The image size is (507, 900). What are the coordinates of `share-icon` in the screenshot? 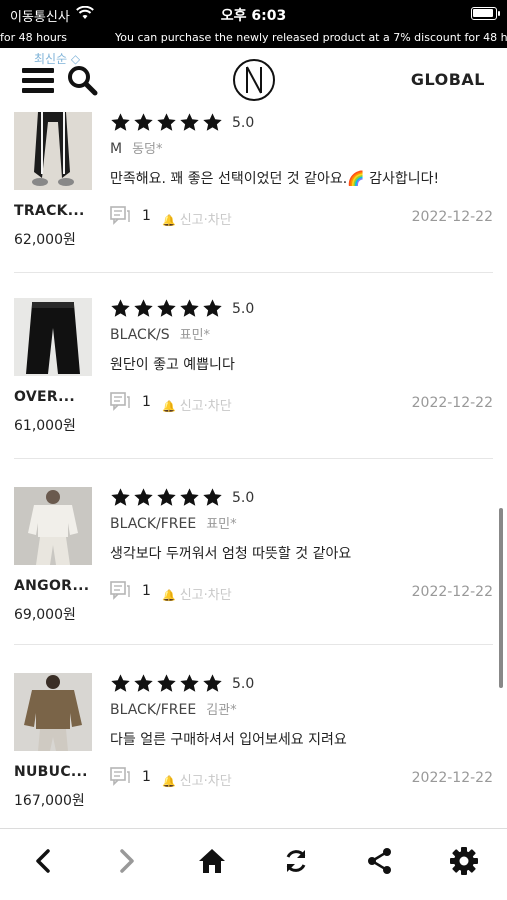 It's located at (380, 861).